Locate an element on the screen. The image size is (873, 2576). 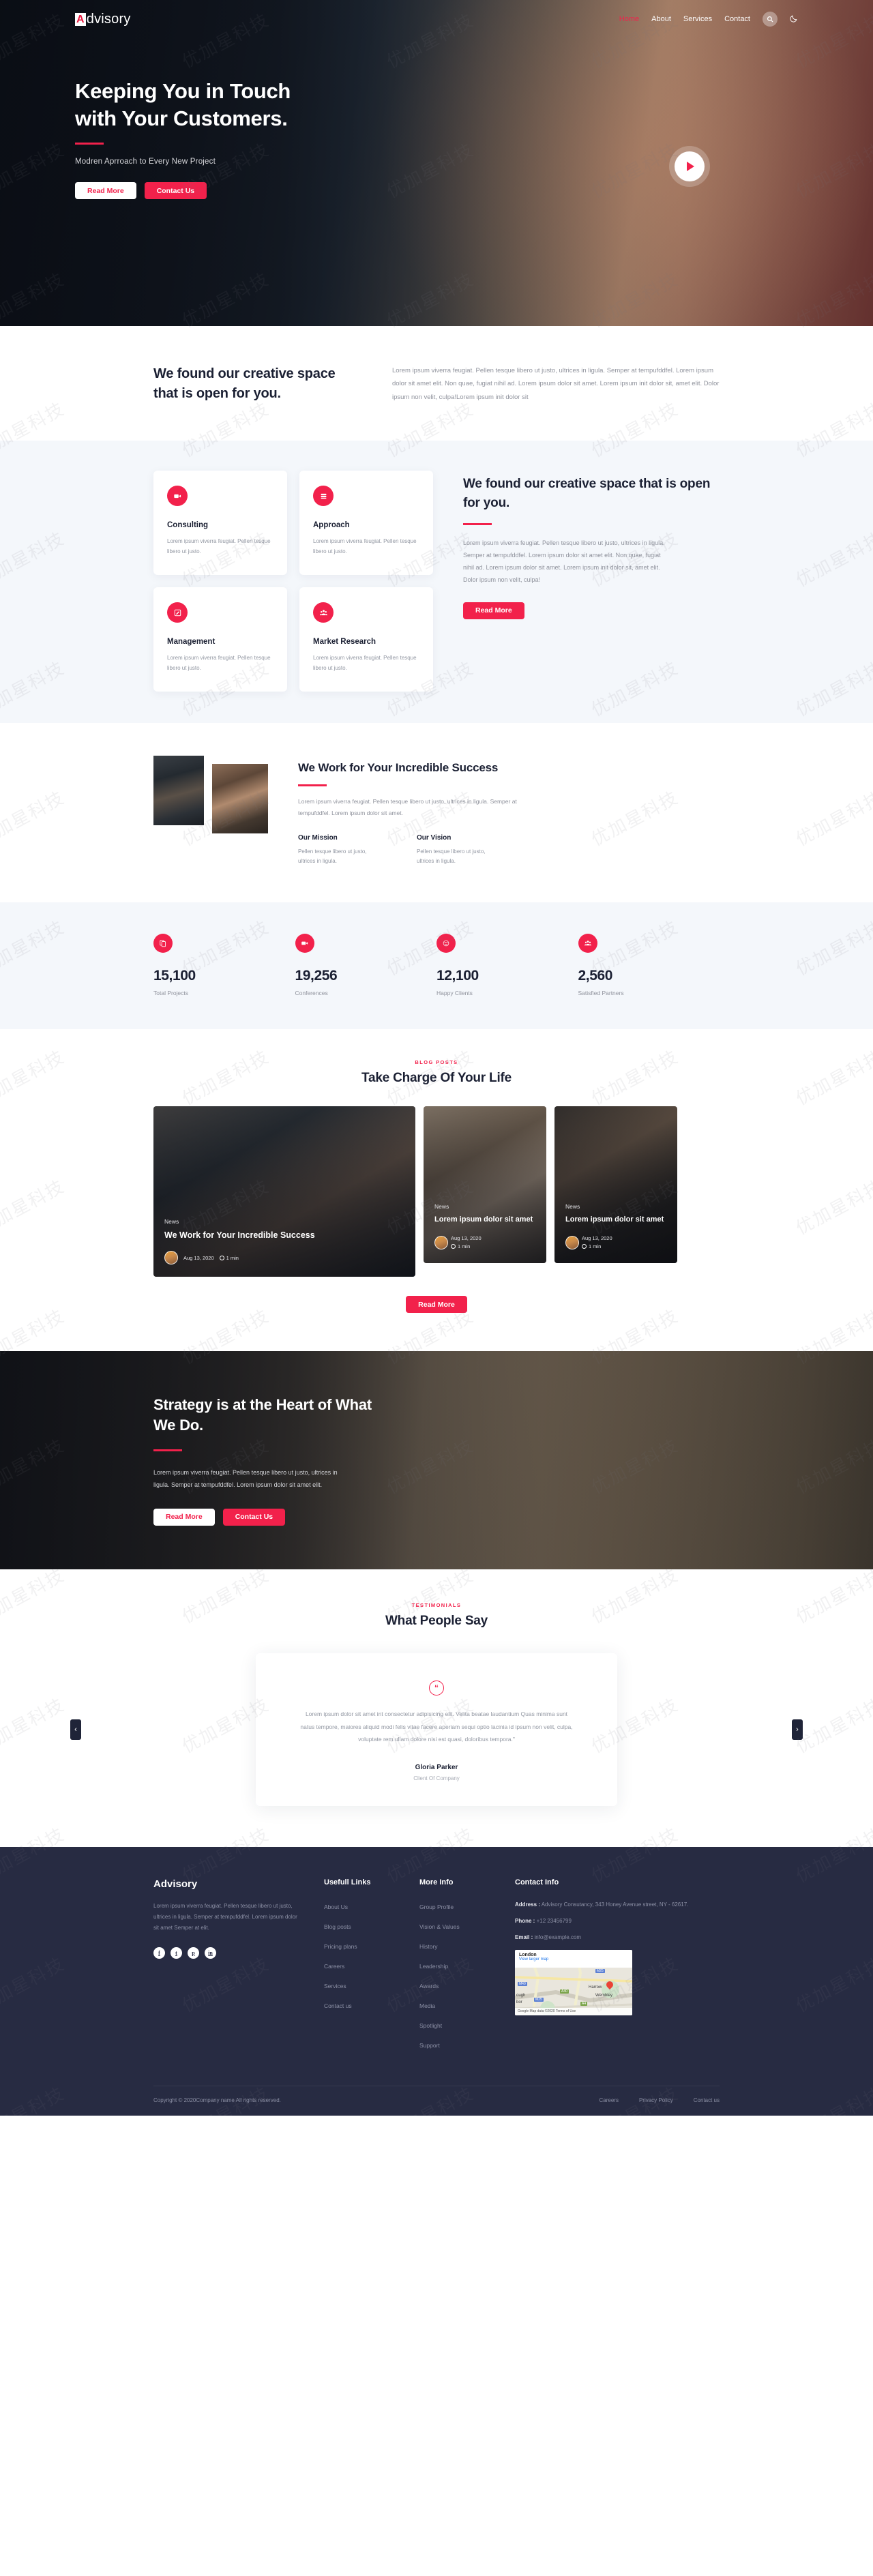
smiley-icon is located at coordinates (446, 943).